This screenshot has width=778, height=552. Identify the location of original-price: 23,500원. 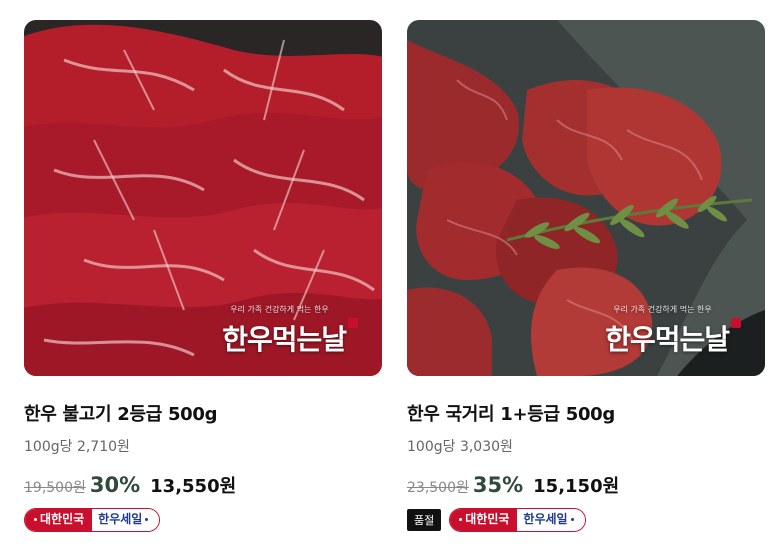
(438, 488).